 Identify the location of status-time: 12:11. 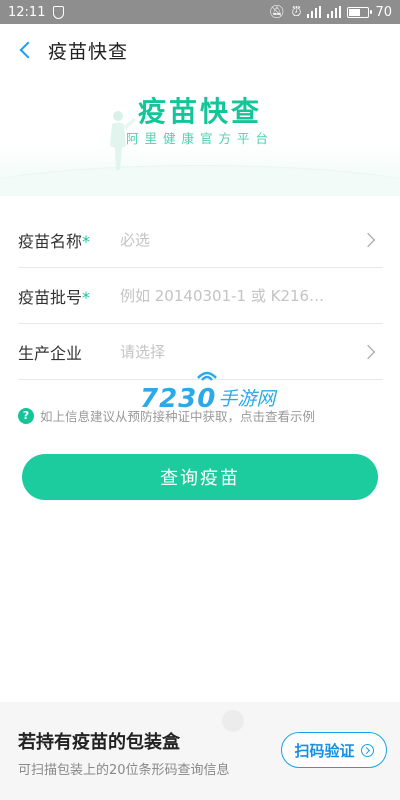
(27, 12).